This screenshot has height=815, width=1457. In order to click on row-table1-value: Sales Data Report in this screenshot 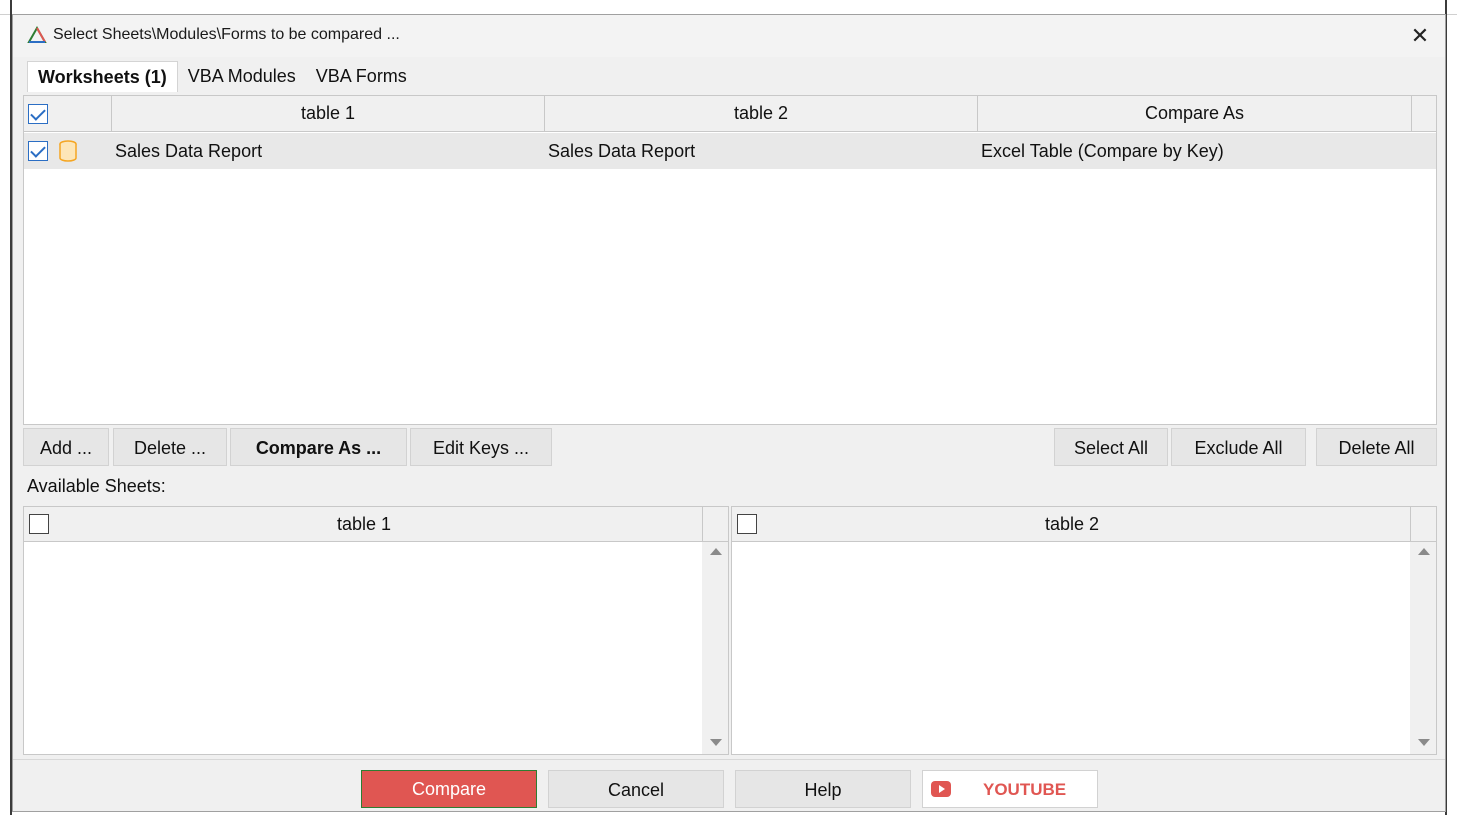, I will do `click(189, 151)`.